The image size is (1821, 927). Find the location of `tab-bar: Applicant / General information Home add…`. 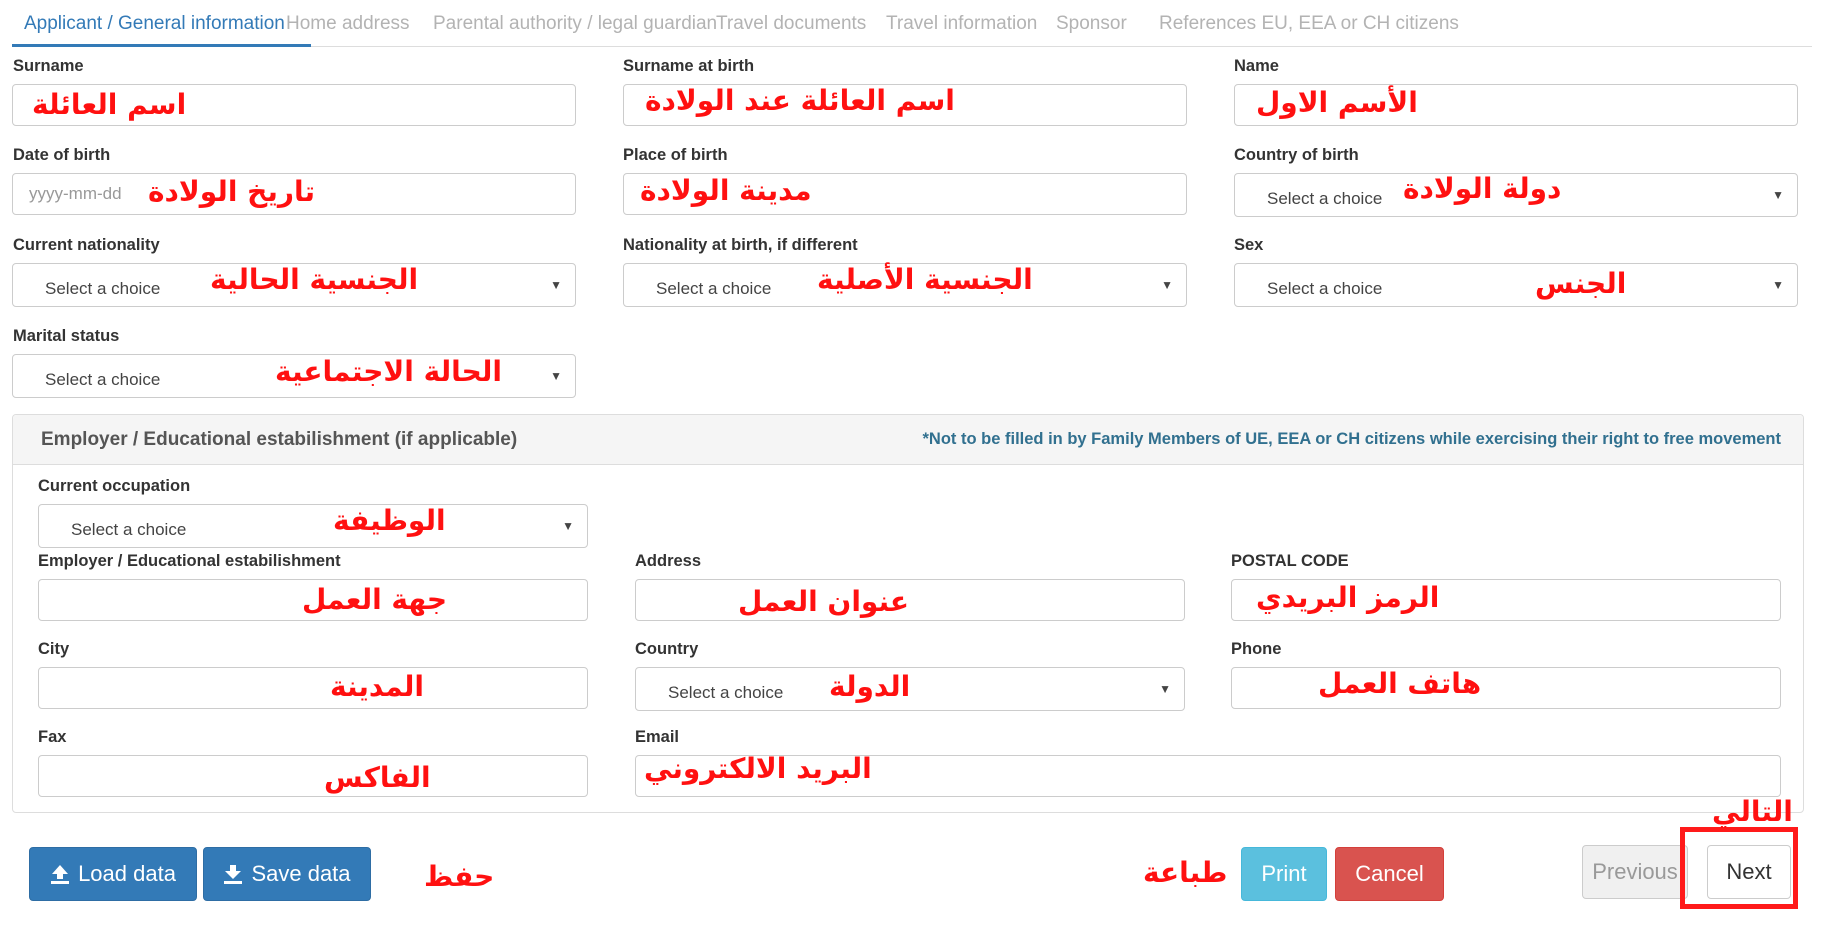

tab-bar: Applicant / General information Home add… is located at coordinates (912, 23).